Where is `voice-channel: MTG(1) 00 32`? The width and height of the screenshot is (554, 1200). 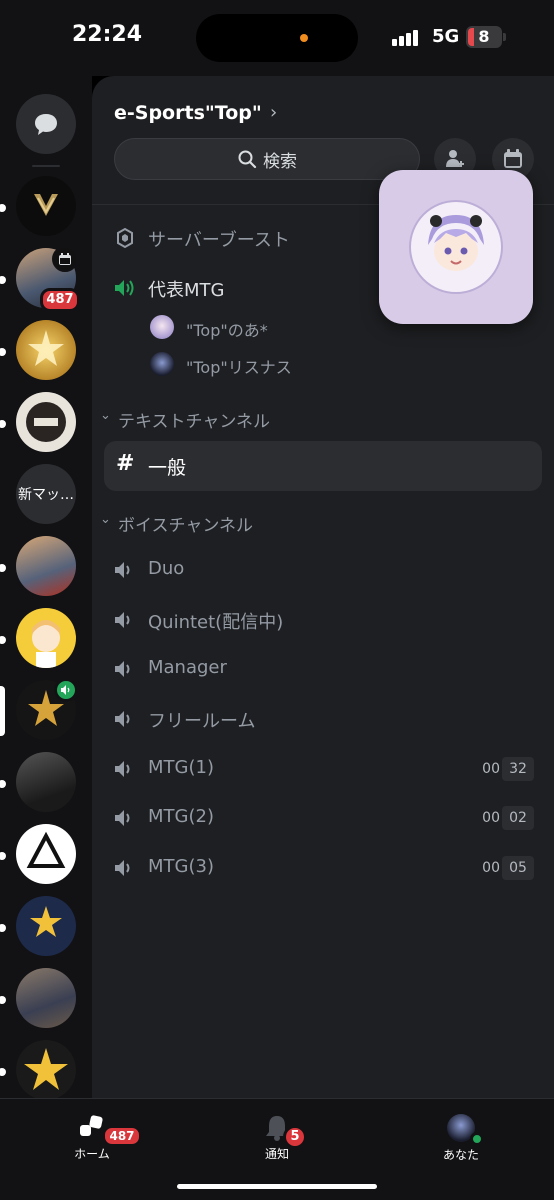
voice-channel: MTG(1) 00 32 is located at coordinates (323, 769).